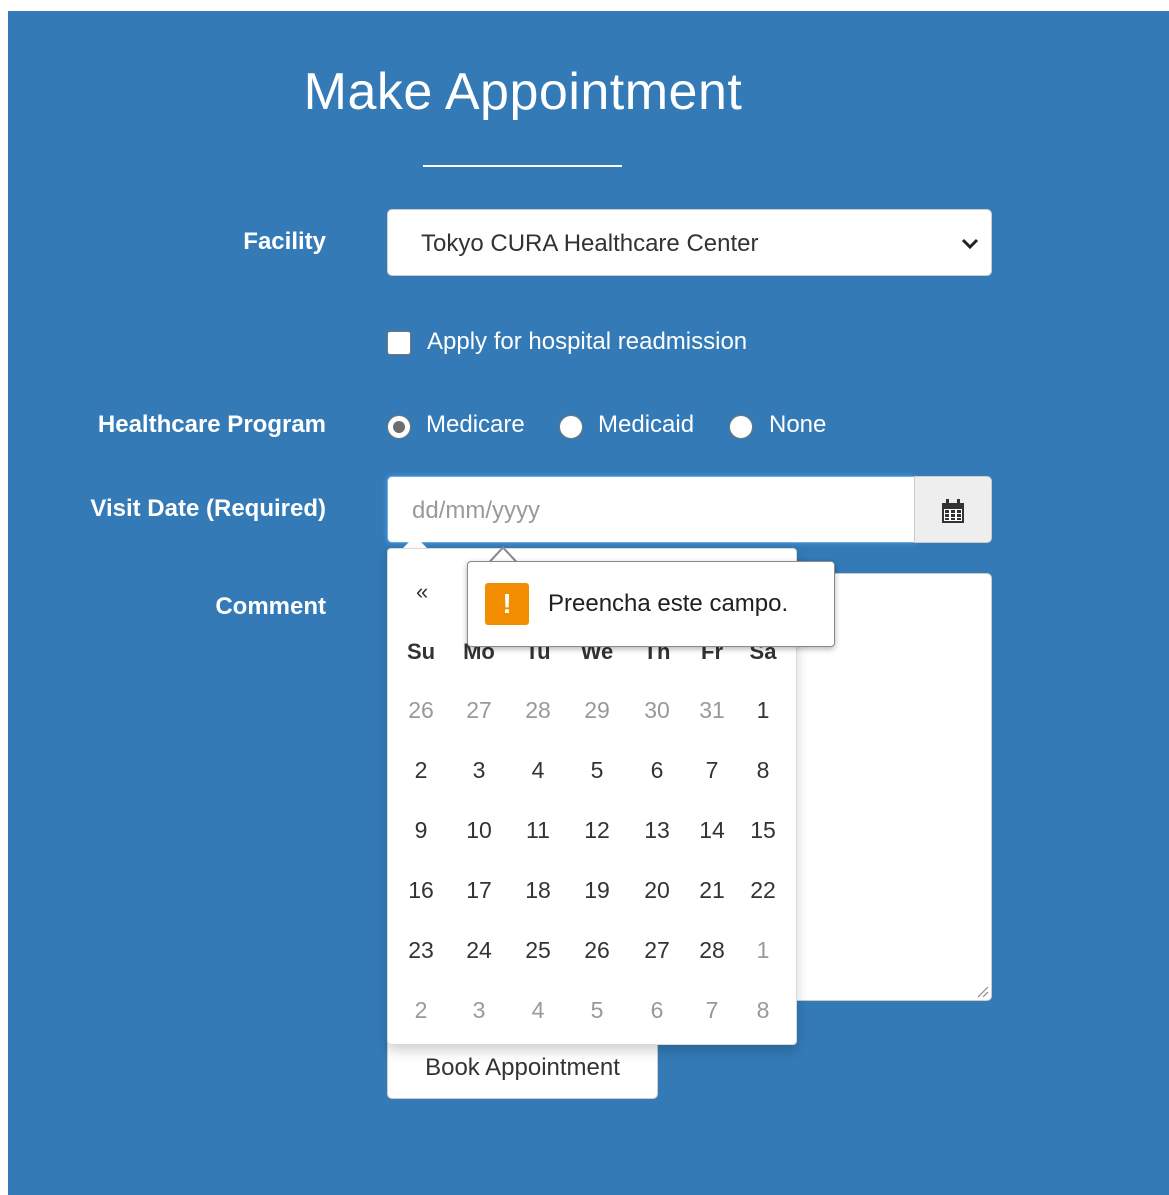  Describe the element at coordinates (982, 991) in the screenshot. I see `resize-grip-icon` at that location.